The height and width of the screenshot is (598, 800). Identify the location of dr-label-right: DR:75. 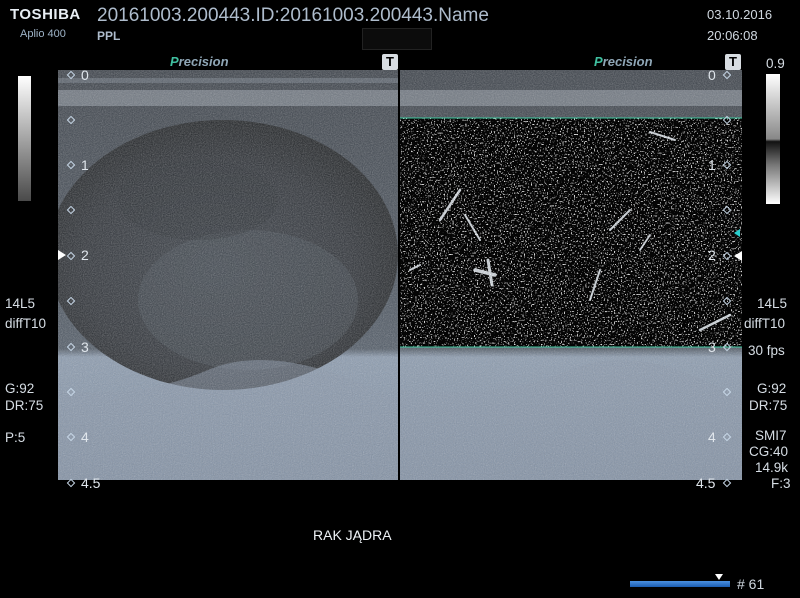
(768, 405).